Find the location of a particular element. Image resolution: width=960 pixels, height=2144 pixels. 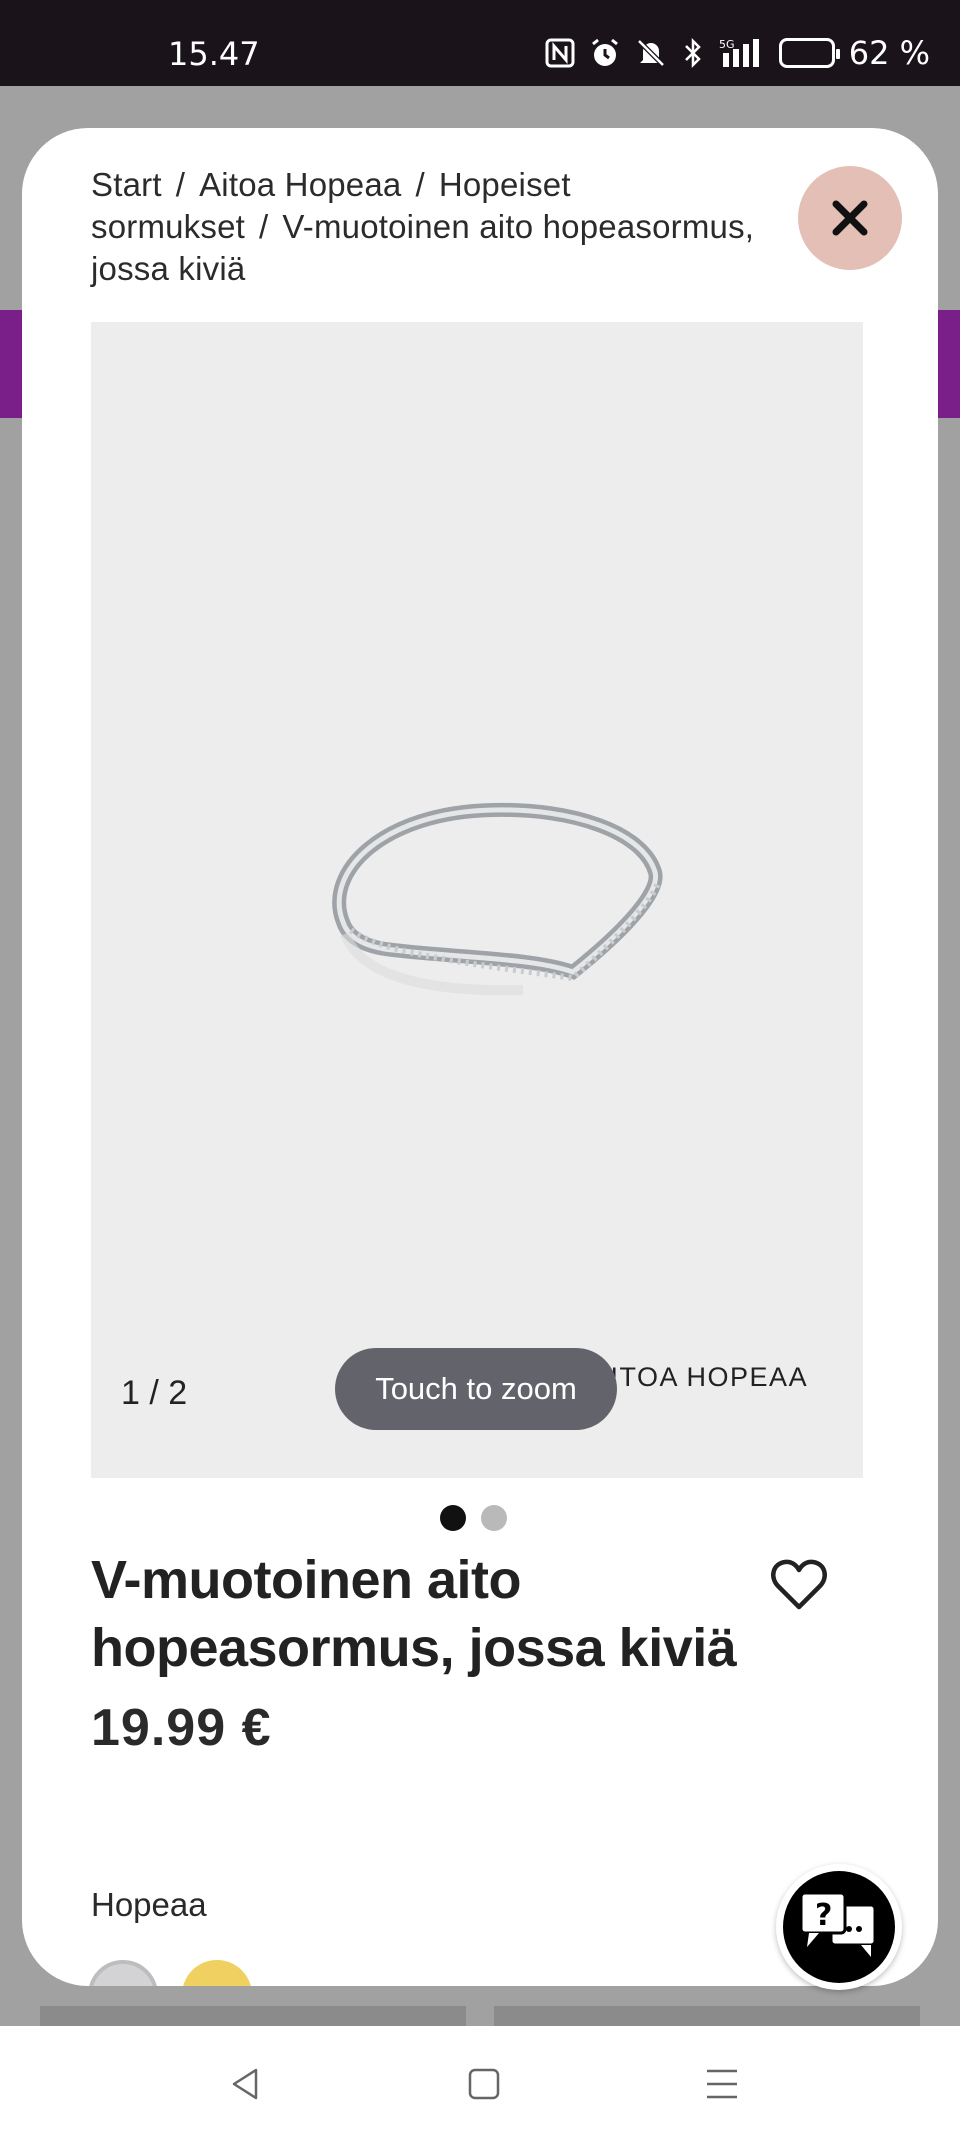

status-bar: 15.47 5G 62 % is located at coordinates (480, 43).